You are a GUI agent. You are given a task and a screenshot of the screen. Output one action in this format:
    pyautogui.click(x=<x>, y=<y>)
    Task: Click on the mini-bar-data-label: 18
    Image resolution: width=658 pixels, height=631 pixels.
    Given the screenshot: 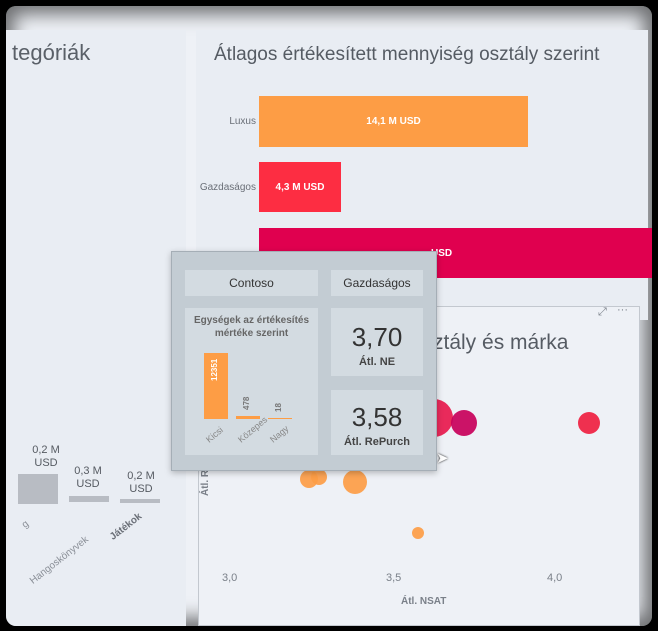 What is the action you would take?
    pyautogui.click(x=278, y=407)
    